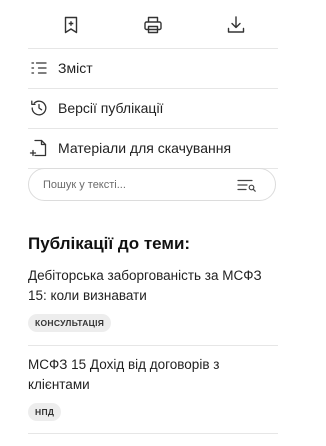  Describe the element at coordinates (109, 243) in the screenshot. I see `related-heading: Публікації до теми:` at that location.